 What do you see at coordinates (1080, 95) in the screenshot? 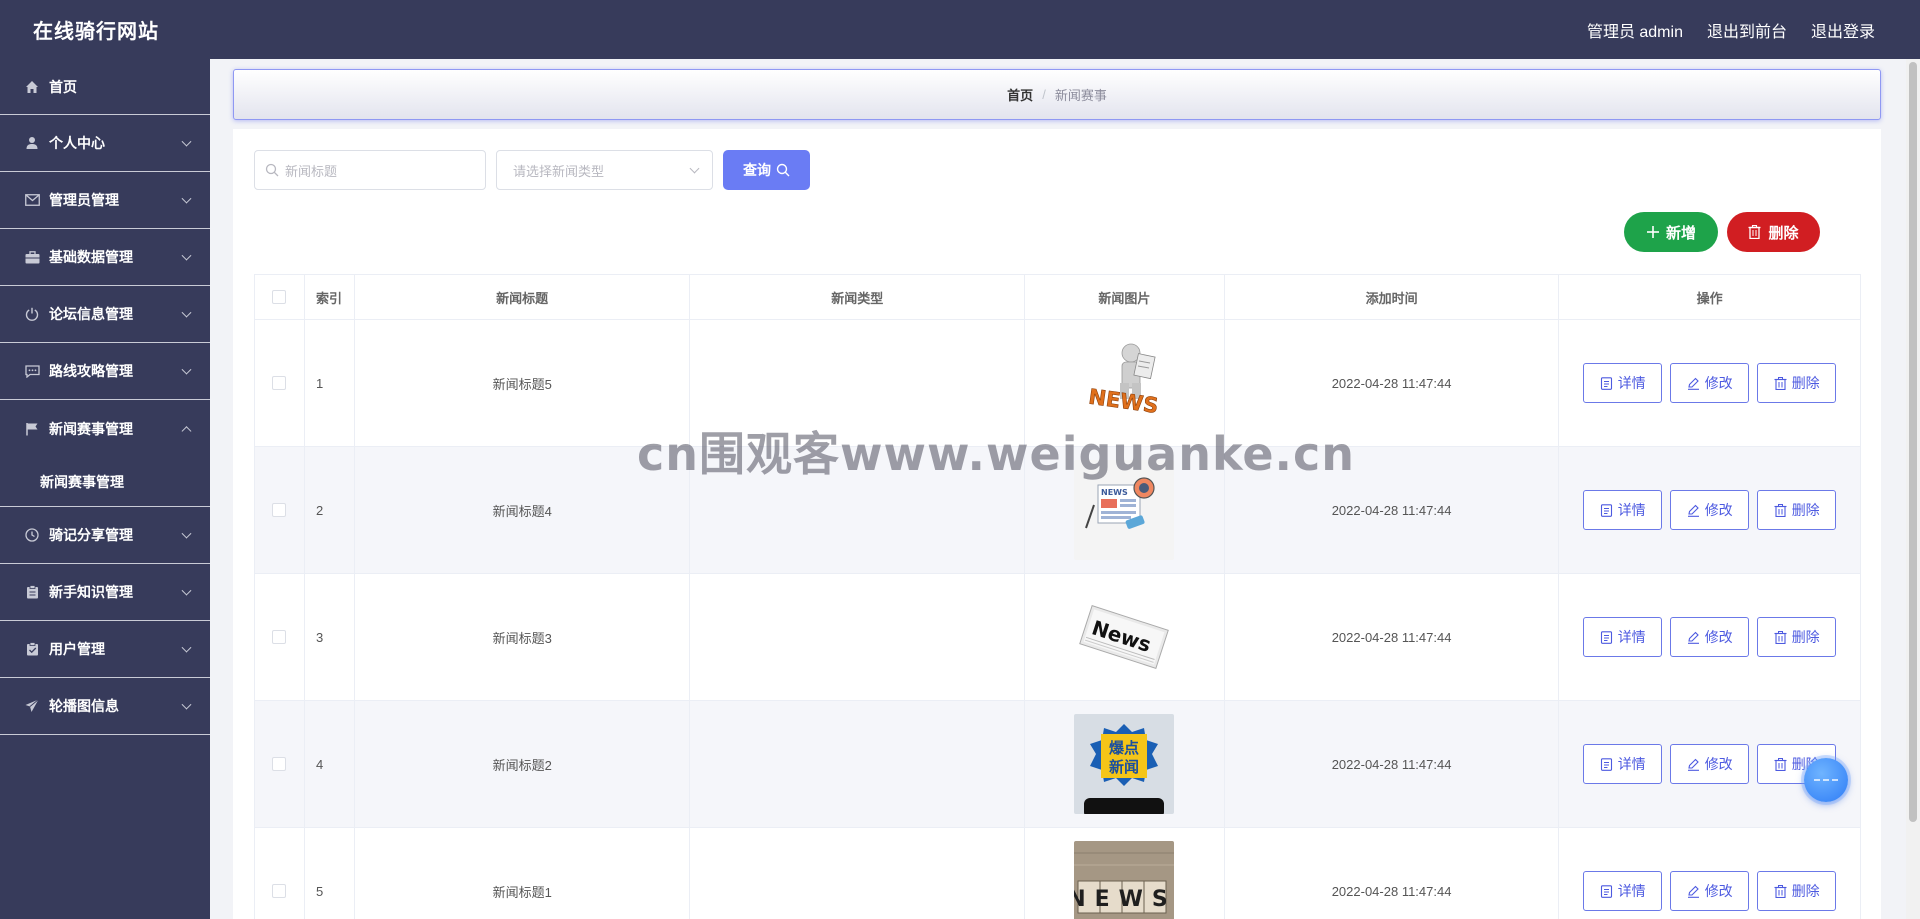
I see `breadcrumb-current: 新闻赛事` at bounding box center [1080, 95].